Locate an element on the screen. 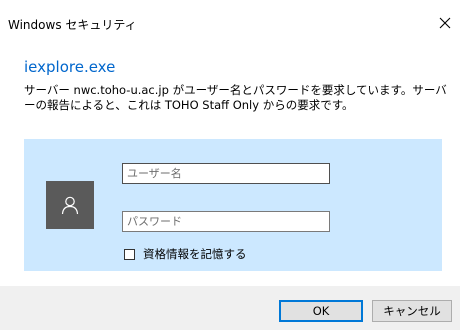  button-bar: OK キャンセル is located at coordinates (230, 308).